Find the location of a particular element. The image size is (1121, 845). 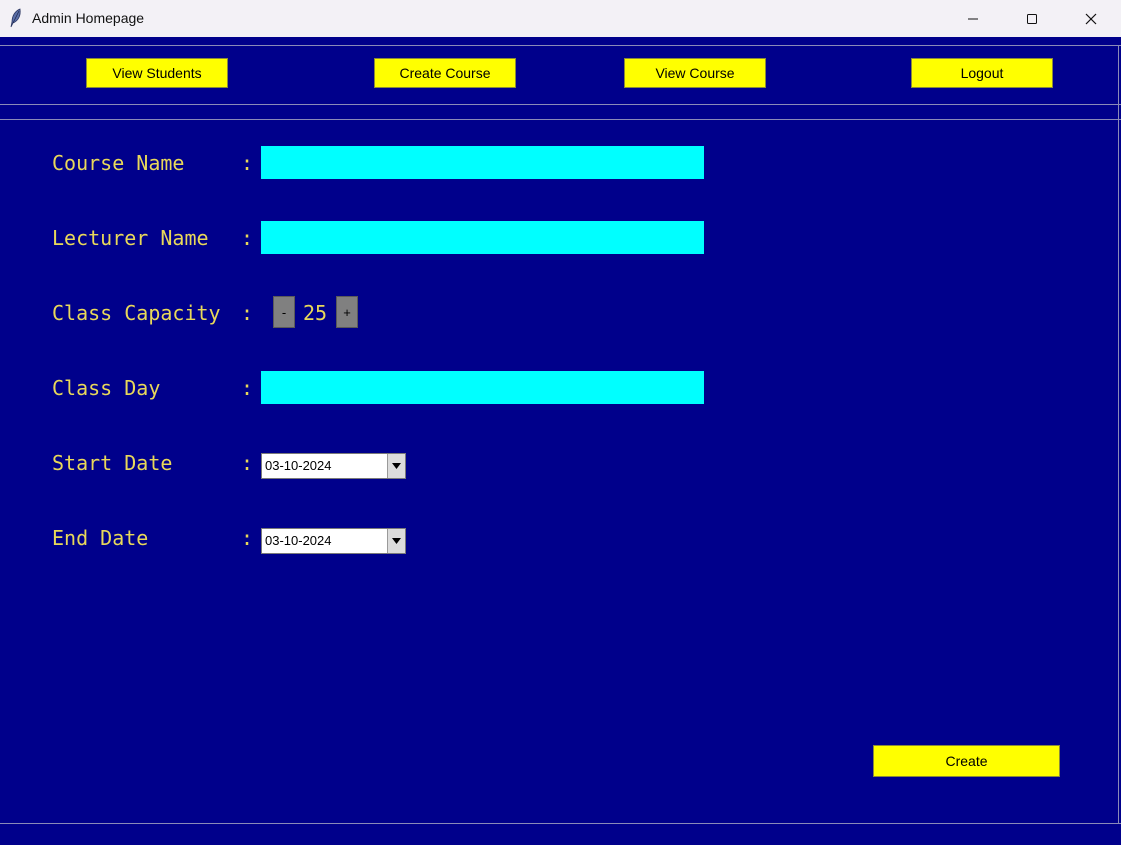

capacity-increment-button: + is located at coordinates (347, 312).